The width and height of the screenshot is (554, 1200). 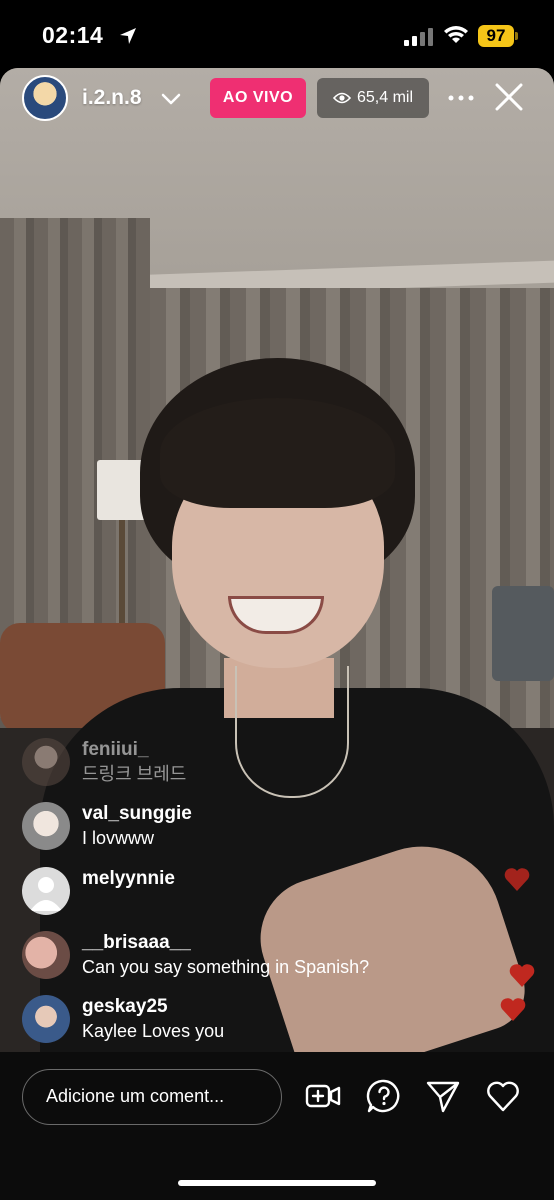 I want to click on comment-item: val_sunggie I lovwww, so click(x=107, y=826).